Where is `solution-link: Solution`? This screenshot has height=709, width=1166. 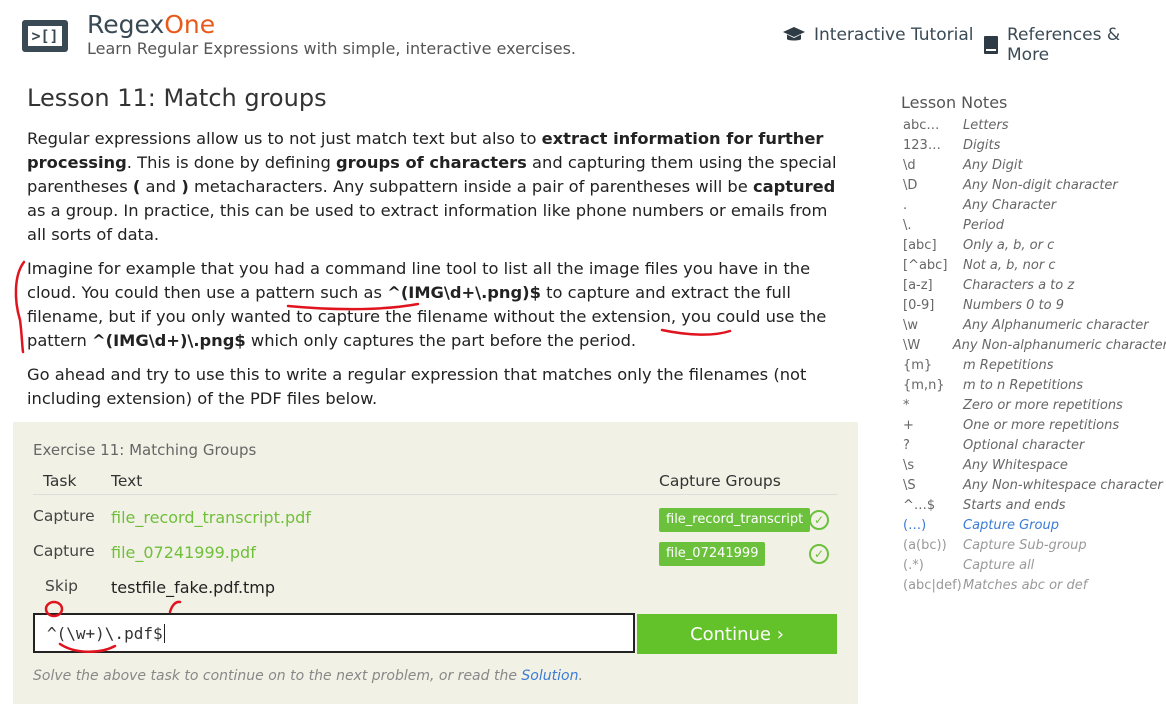
solution-link: Solution is located at coordinates (549, 676).